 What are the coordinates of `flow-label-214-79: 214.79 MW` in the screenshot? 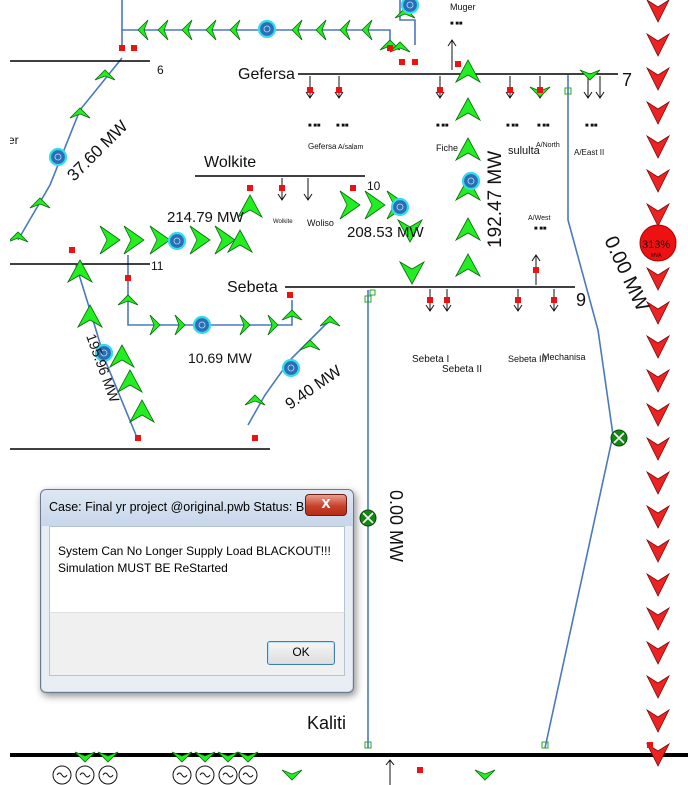 It's located at (206, 217).